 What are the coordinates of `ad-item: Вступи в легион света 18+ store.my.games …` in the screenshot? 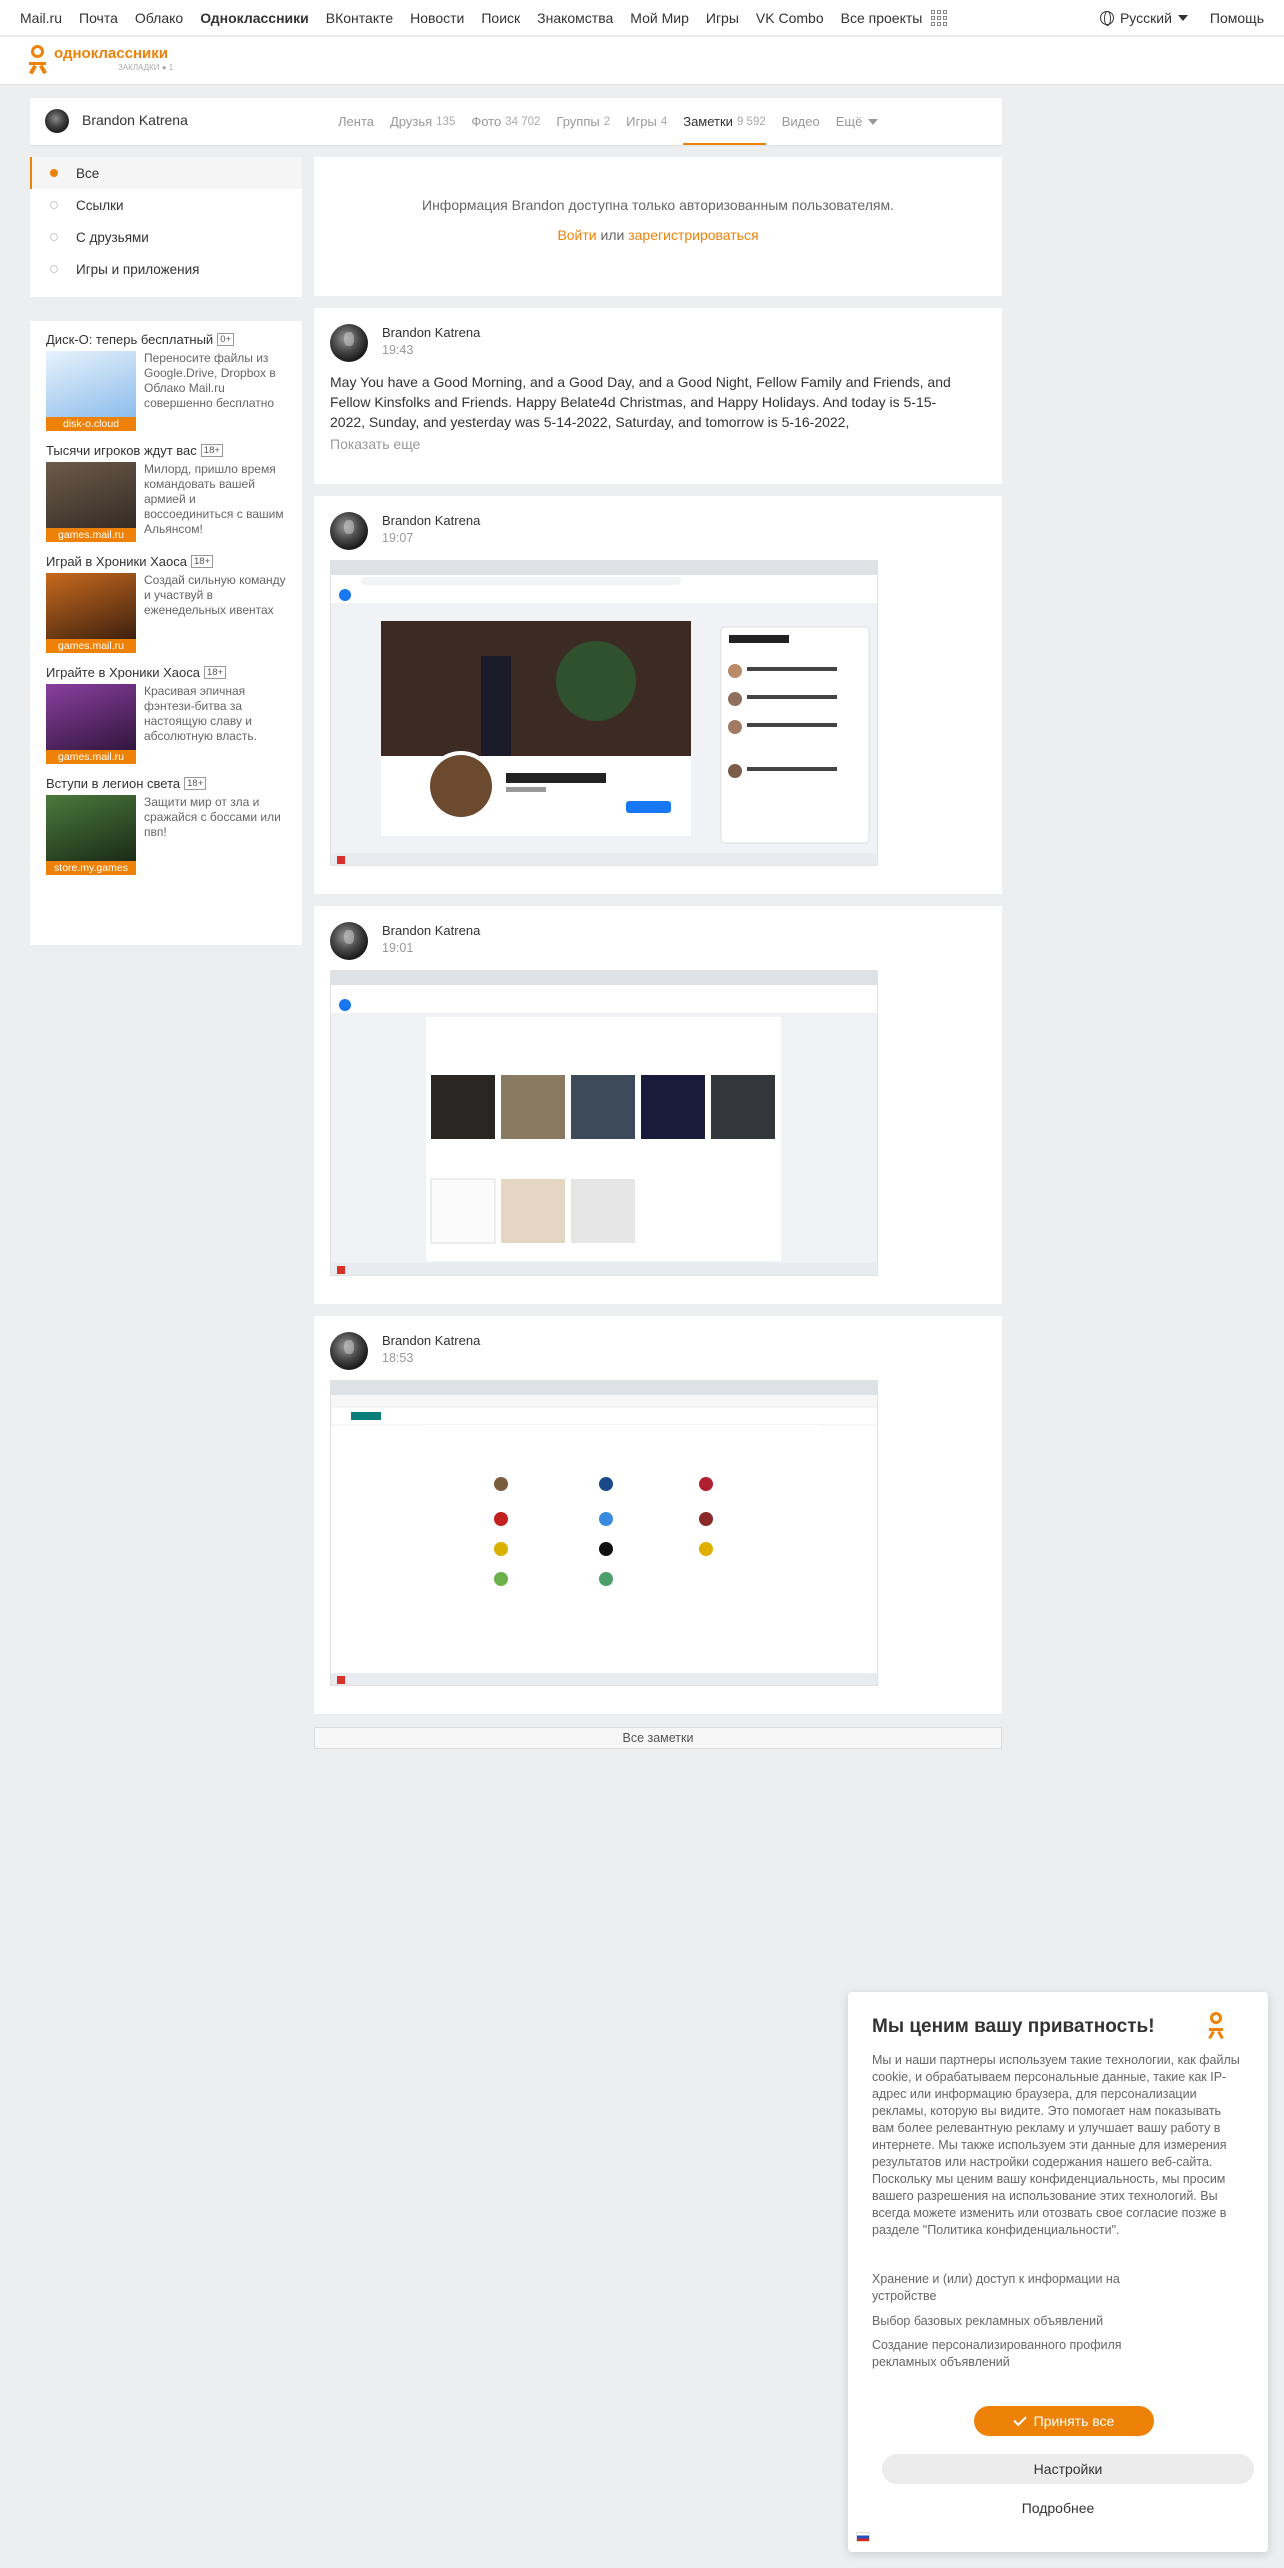 It's located at (166, 825).